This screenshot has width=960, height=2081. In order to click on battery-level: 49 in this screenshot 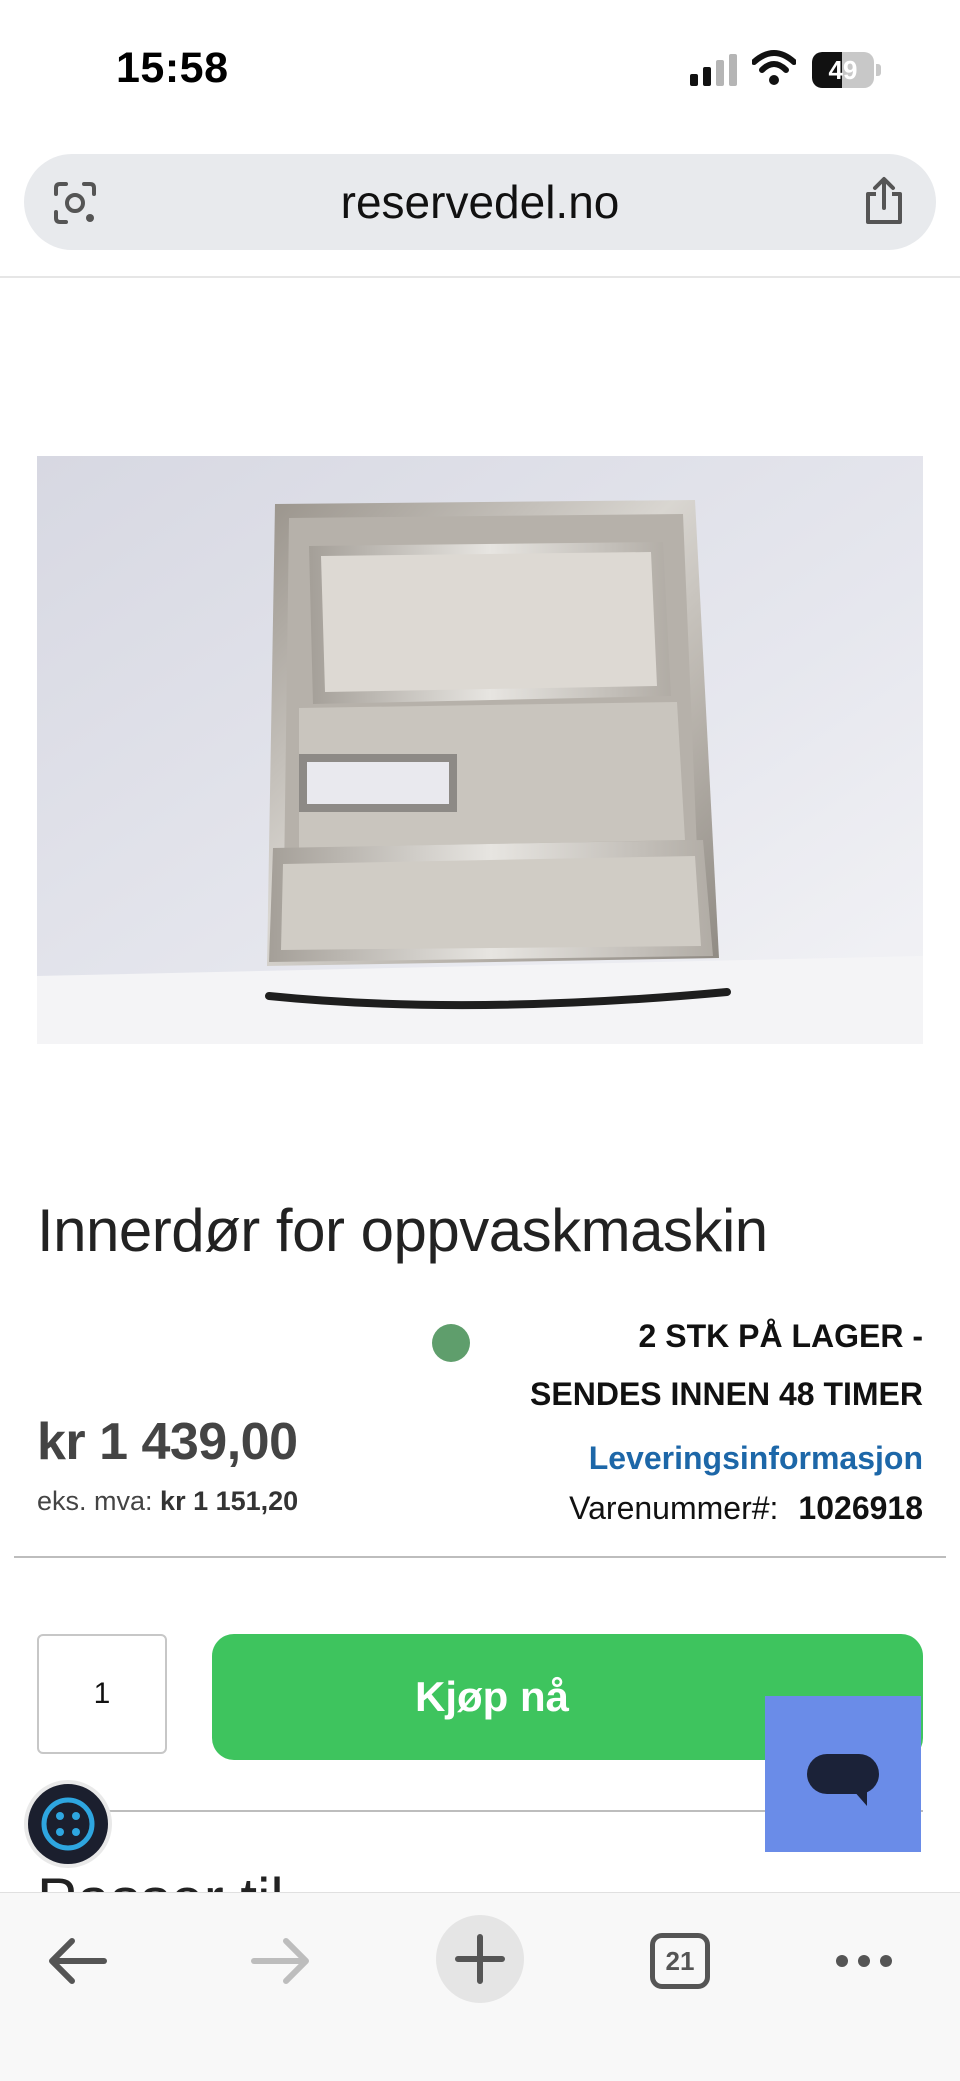, I will do `click(843, 70)`.